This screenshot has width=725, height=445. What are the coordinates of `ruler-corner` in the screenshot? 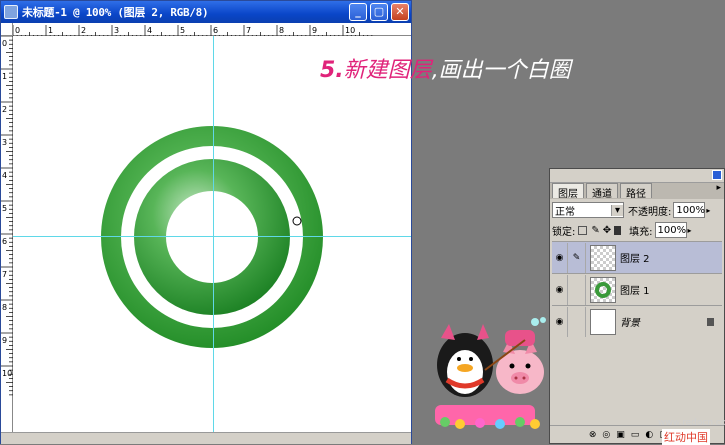 It's located at (7, 29).